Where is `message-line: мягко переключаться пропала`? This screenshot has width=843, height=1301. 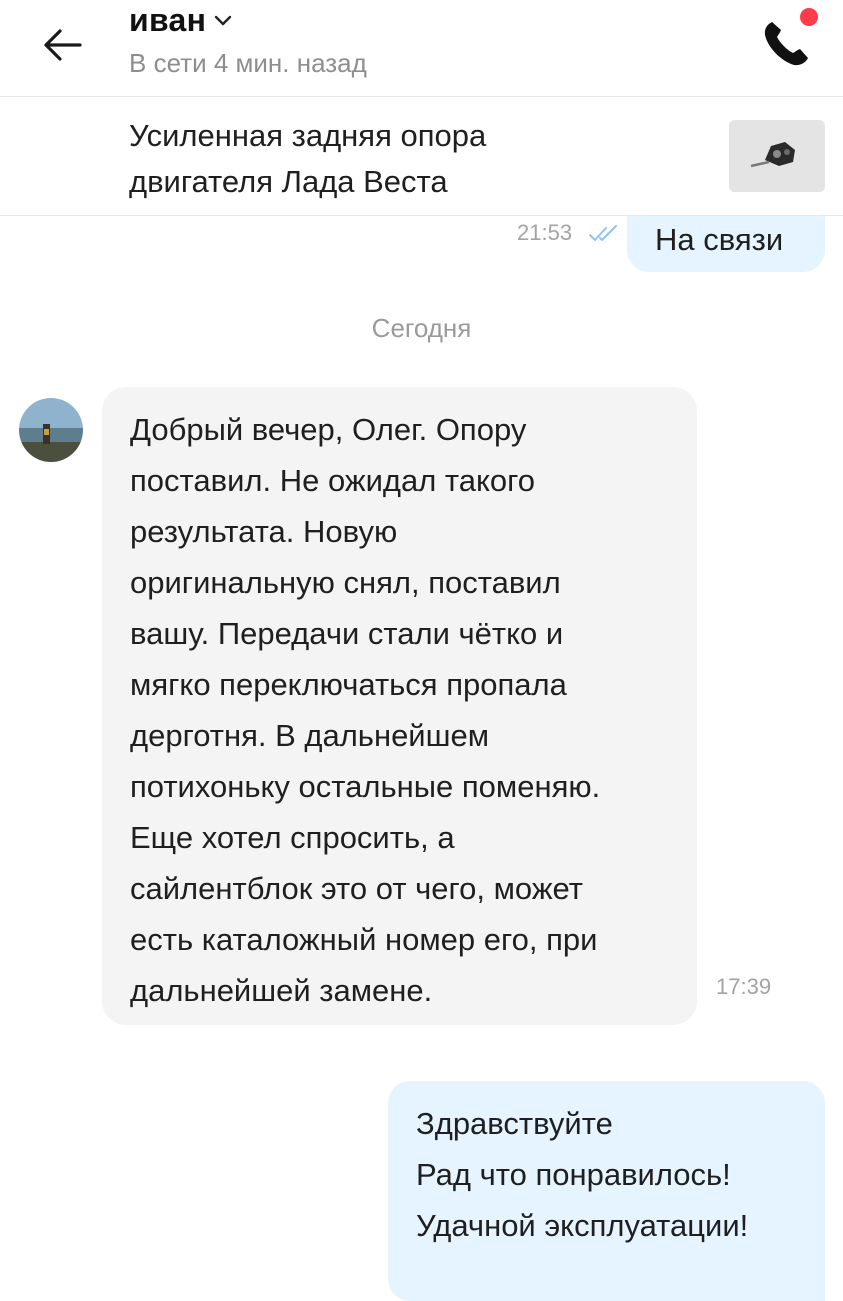 message-line: мягко переключаться пропала is located at coordinates (348, 684).